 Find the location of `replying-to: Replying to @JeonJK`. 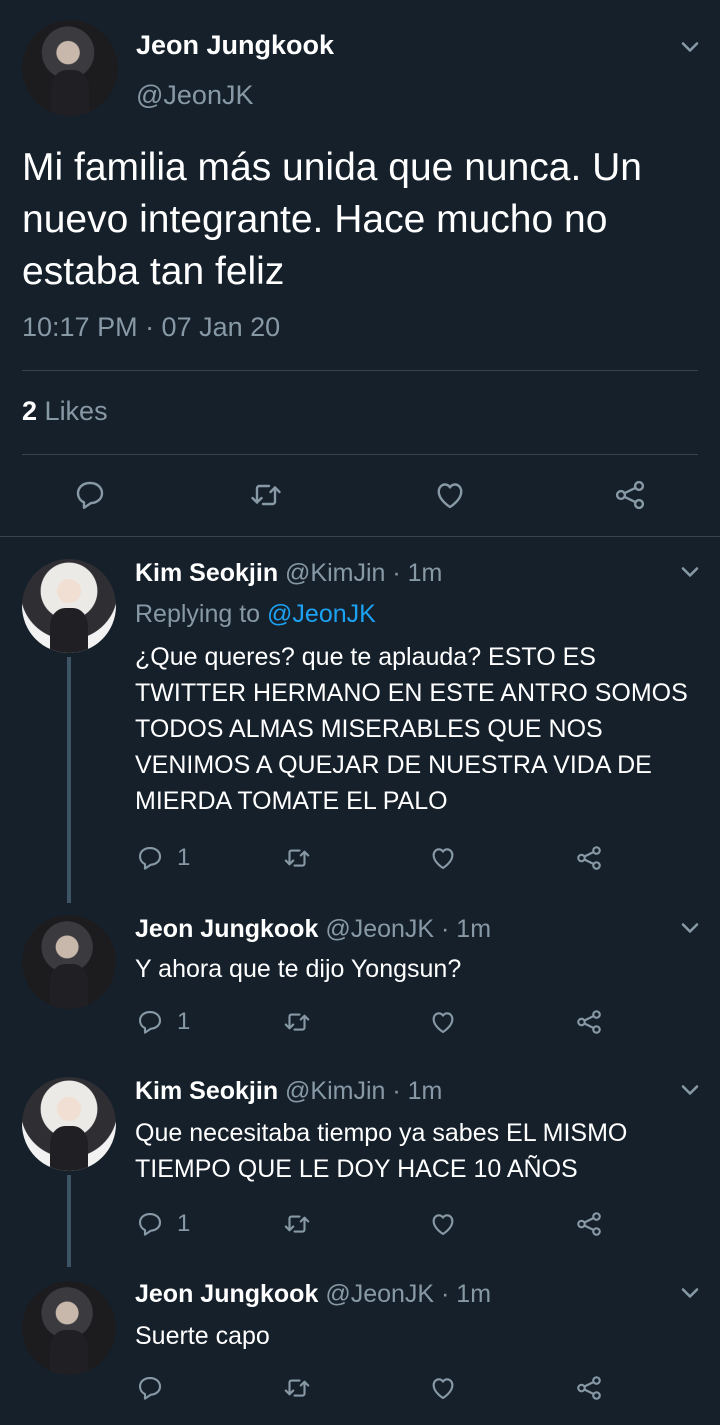

replying-to: Replying to @JeonJK is located at coordinates (255, 614).